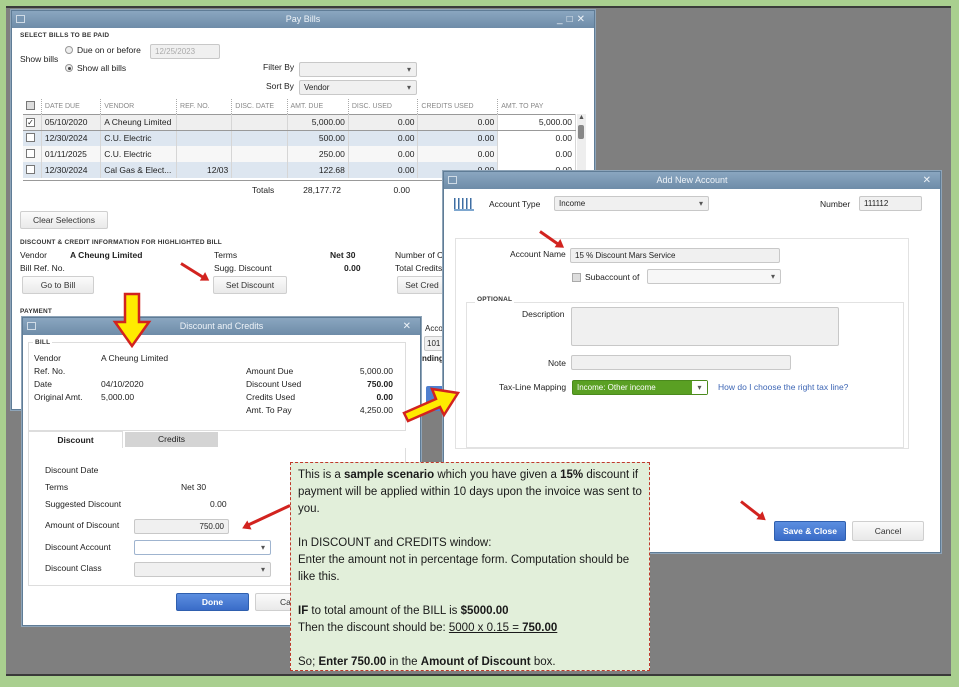 This screenshot has width=959, height=687. I want to click on tax-line-help-link: How do I choose the right tax line?, so click(783, 387).